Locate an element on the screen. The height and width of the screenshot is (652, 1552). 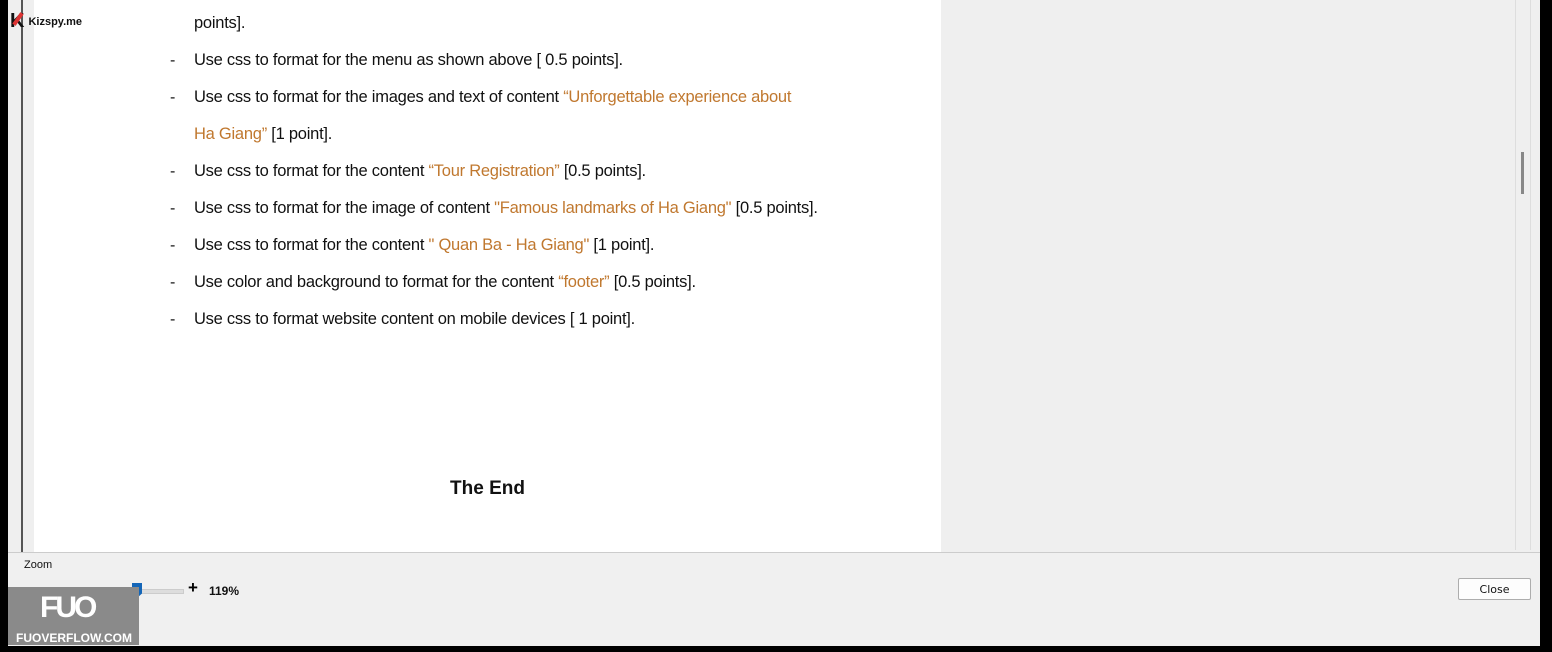
highlighted-title: “footer” is located at coordinates (584, 282).